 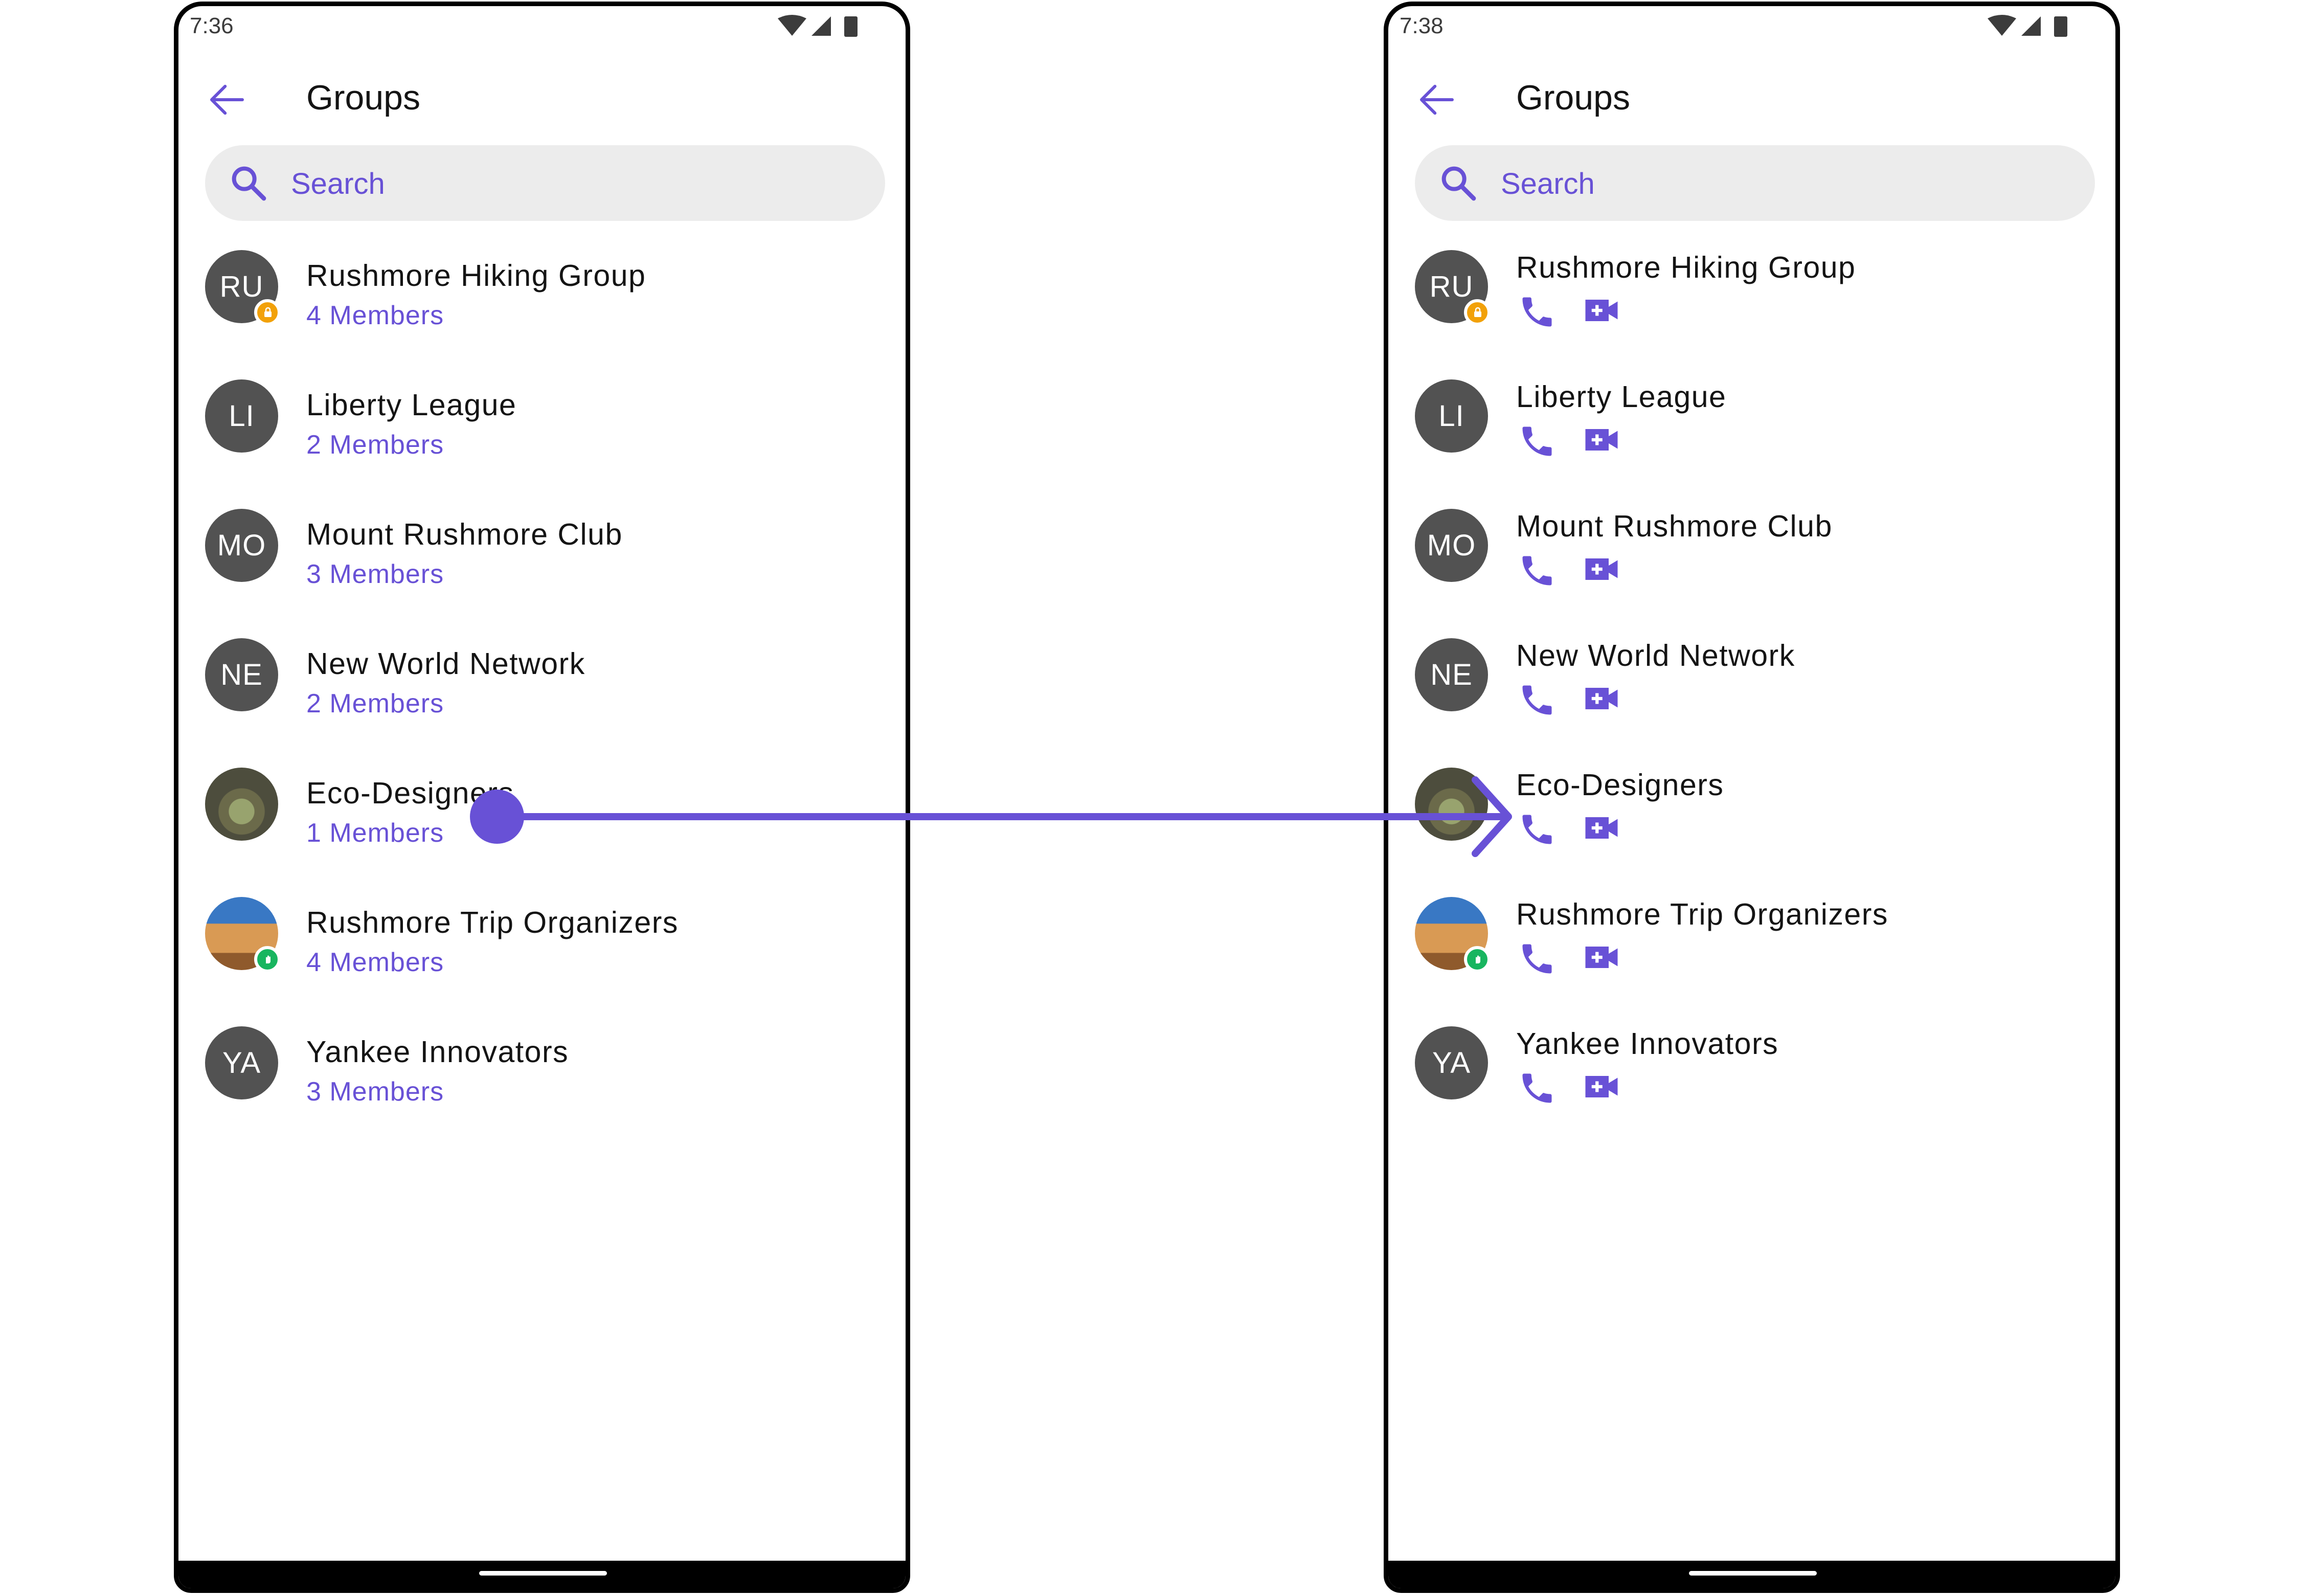 I want to click on group-row-mount-rushmore-club: MO Mount Rushmore Club 3 Members, so click(x=542, y=557).